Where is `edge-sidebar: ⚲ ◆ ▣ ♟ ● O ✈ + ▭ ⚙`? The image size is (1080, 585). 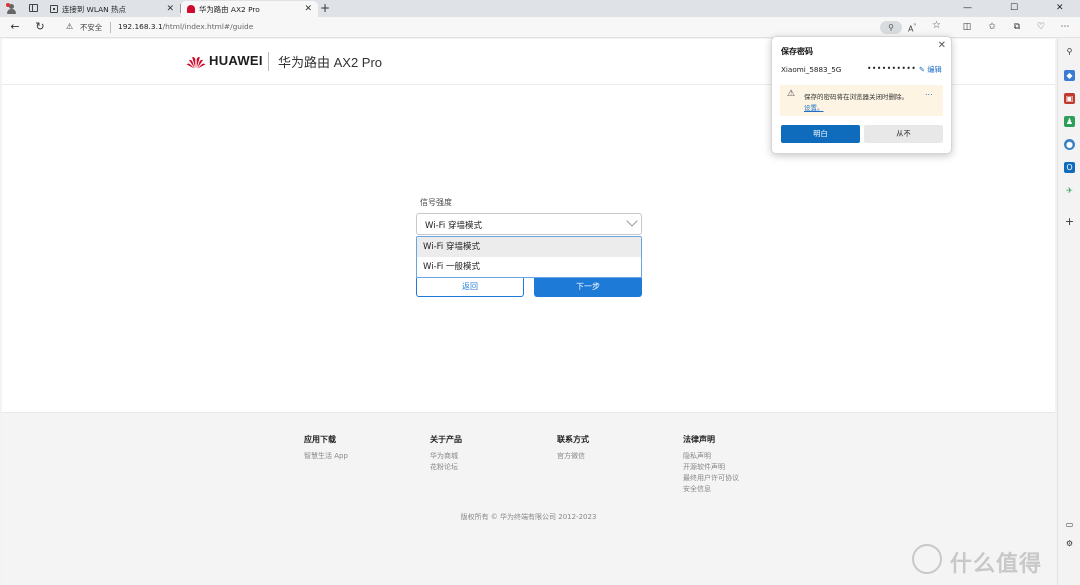
edge-sidebar: ⚲ ◆ ▣ ♟ ● O ✈ + ▭ ⚙ is located at coordinates (1068, 311).